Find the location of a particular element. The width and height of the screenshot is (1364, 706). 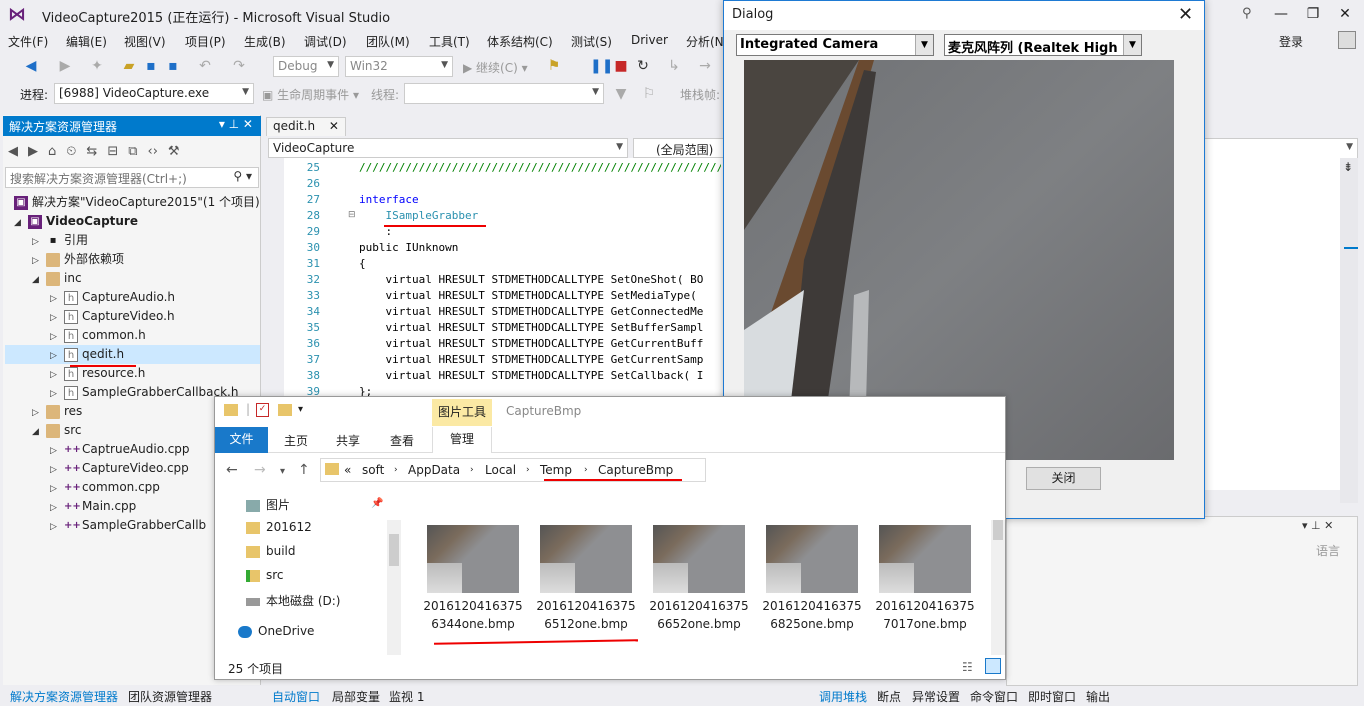

close-button: 关闭 is located at coordinates (1063, 478).